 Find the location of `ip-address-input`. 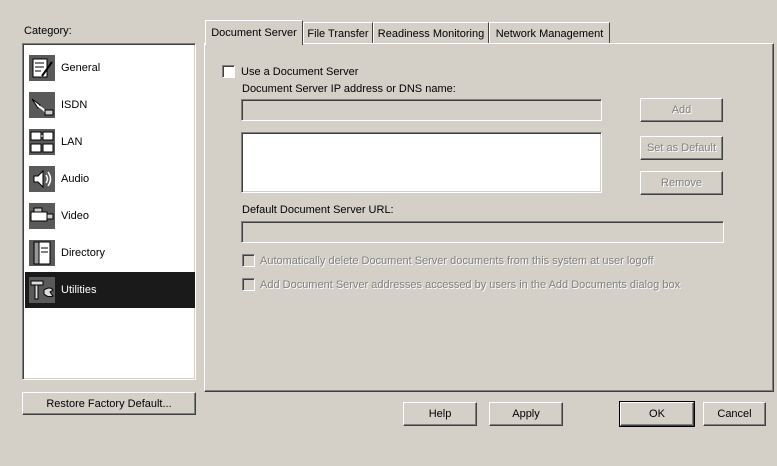

ip-address-input is located at coordinates (421, 110).